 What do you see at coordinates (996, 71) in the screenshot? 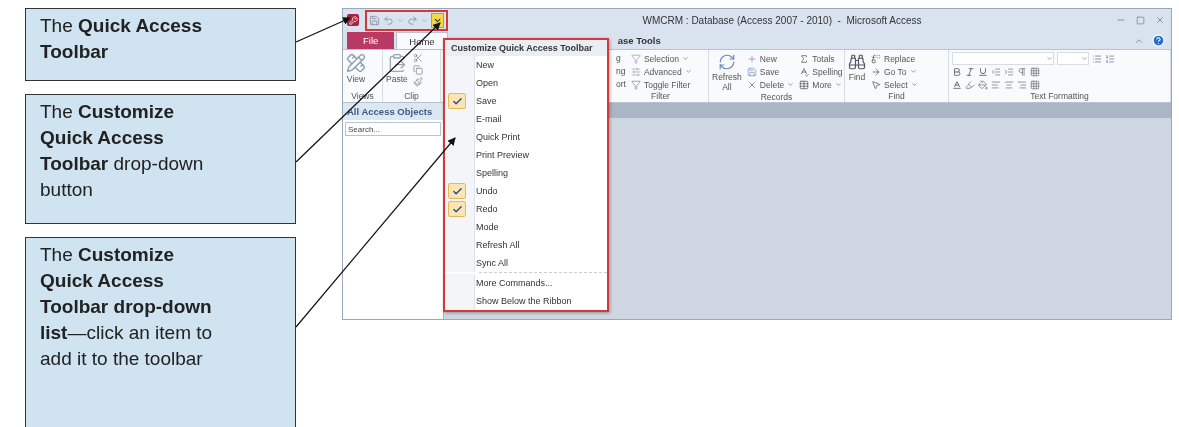
I see `decrease-indent-icon` at bounding box center [996, 71].